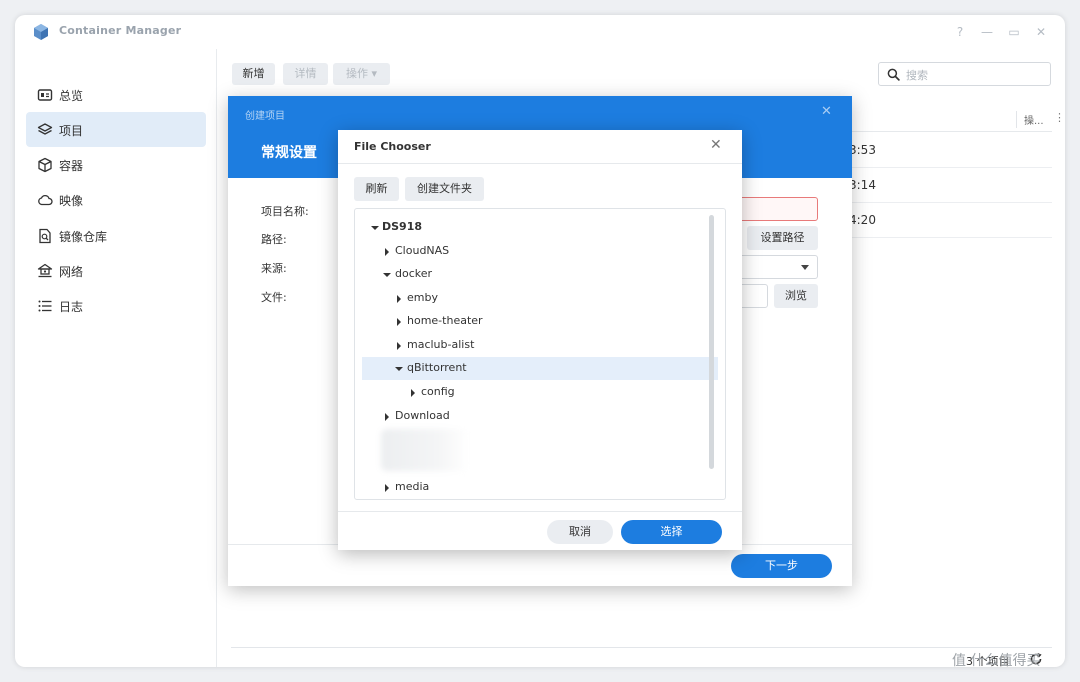  What do you see at coordinates (71, 307) in the screenshot?
I see `sidebar-item-label: 日志` at bounding box center [71, 307].